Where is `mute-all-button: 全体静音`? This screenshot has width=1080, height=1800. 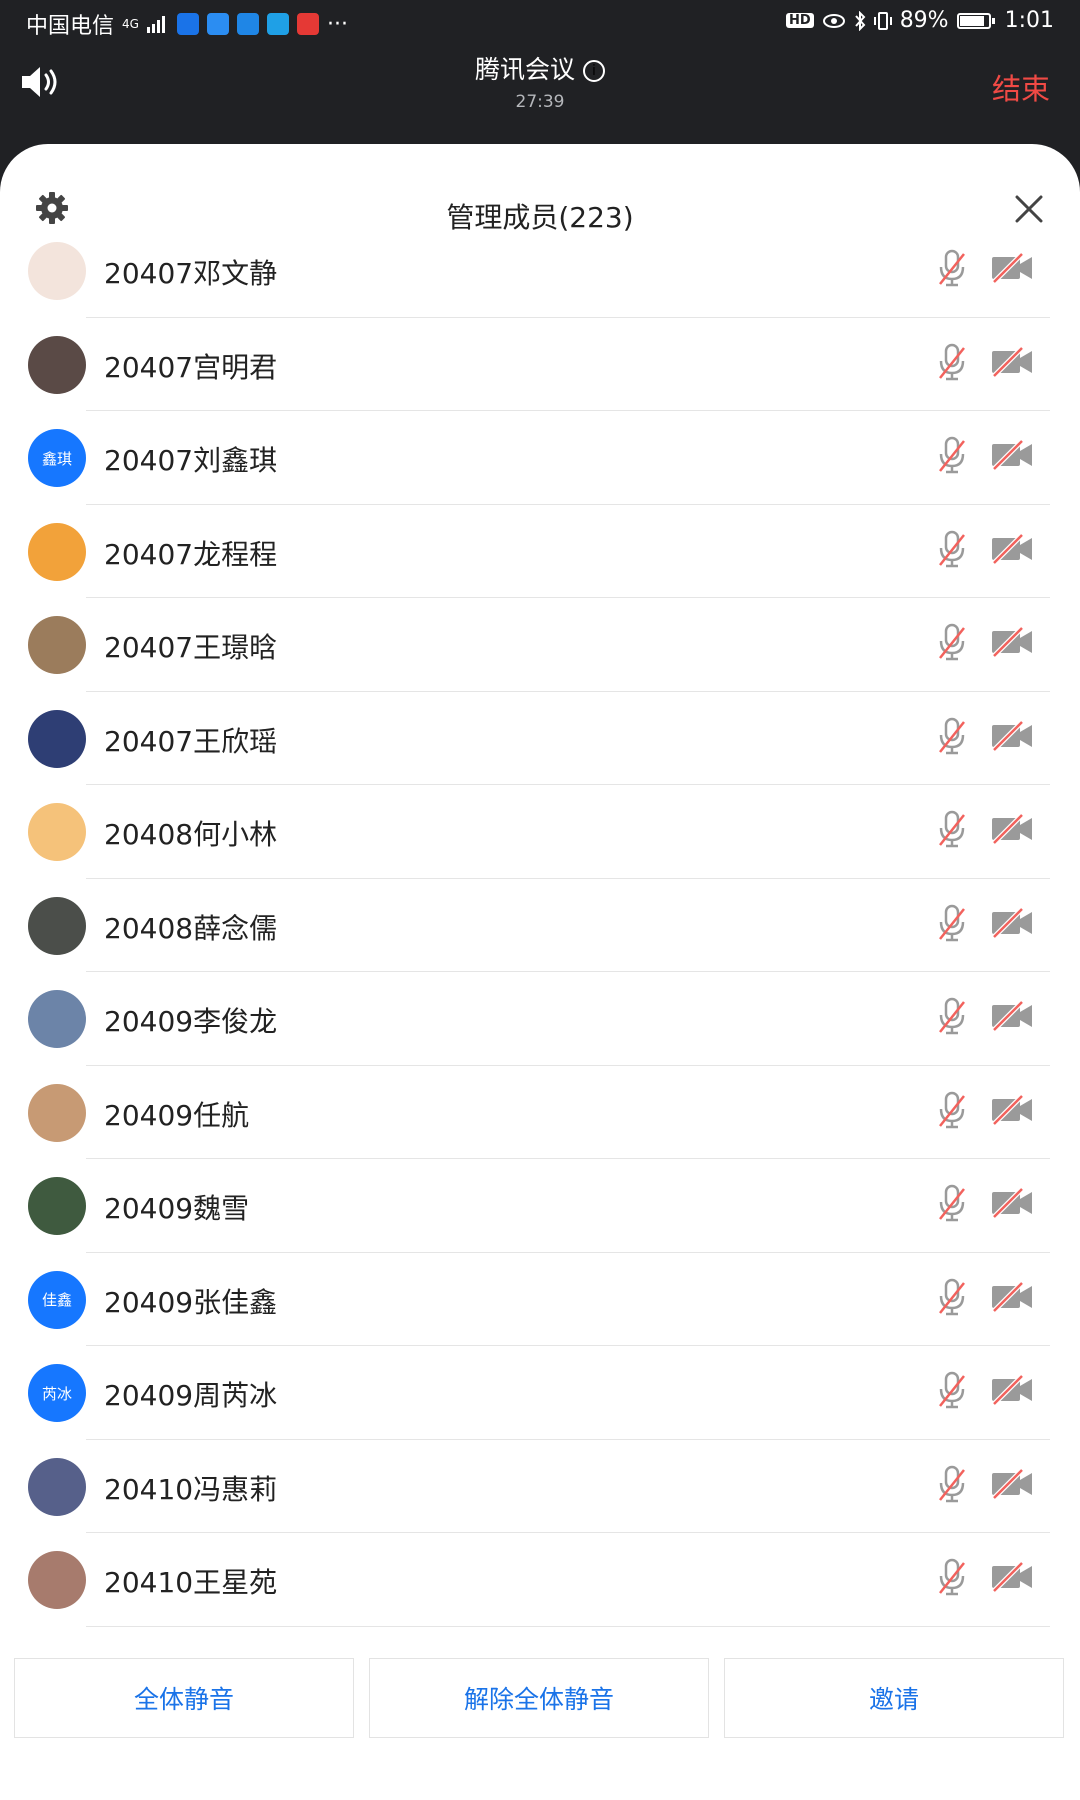 mute-all-button: 全体静音 is located at coordinates (184, 1698).